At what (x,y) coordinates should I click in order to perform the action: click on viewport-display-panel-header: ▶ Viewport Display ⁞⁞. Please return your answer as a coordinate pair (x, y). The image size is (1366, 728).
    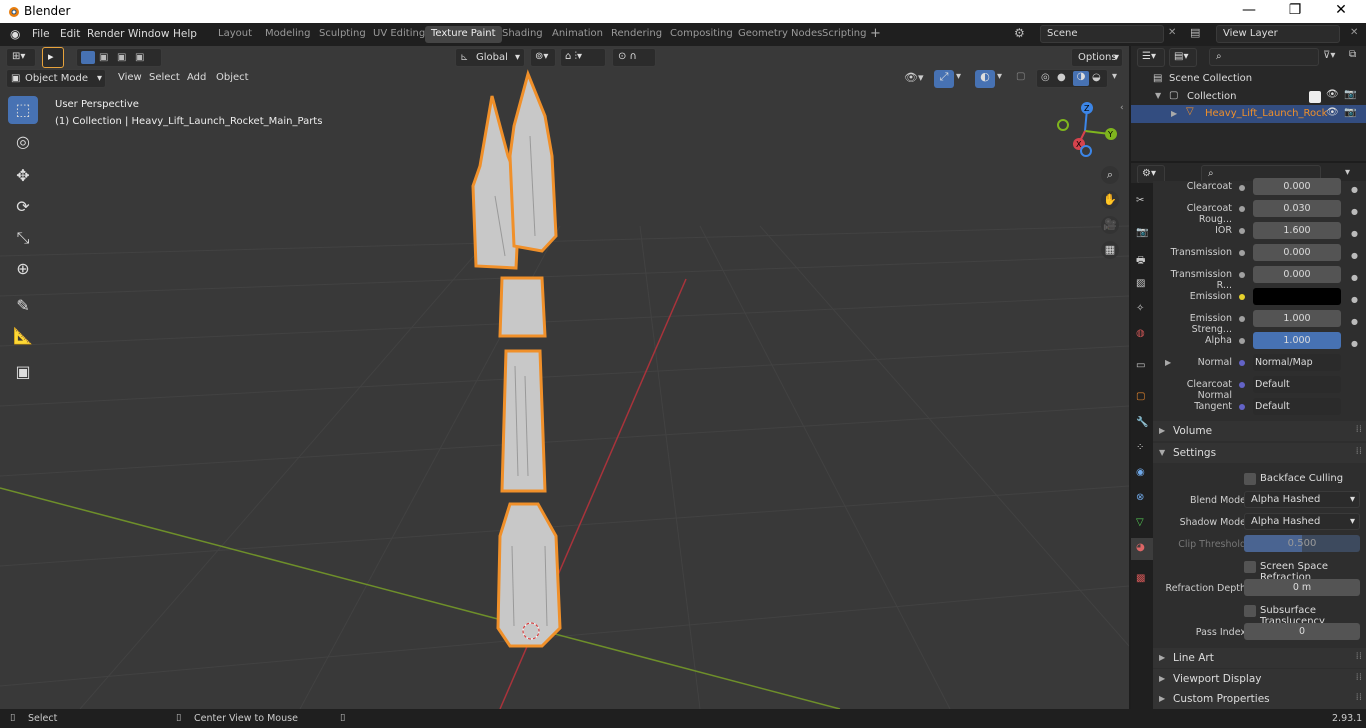
    Looking at the image, I should click on (1259, 679).